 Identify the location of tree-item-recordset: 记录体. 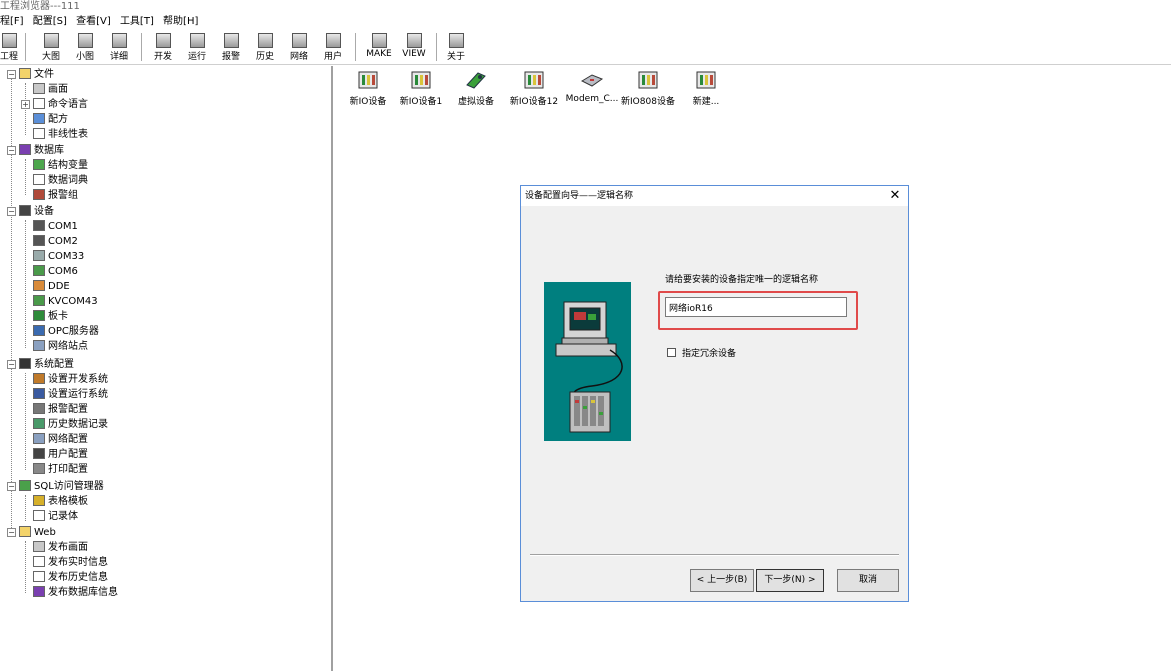
(55, 516).